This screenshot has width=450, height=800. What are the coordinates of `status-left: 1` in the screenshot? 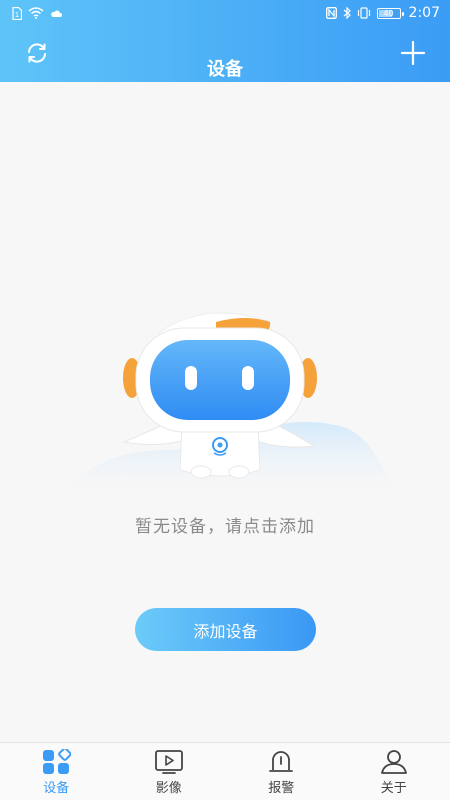 It's located at (37, 13).